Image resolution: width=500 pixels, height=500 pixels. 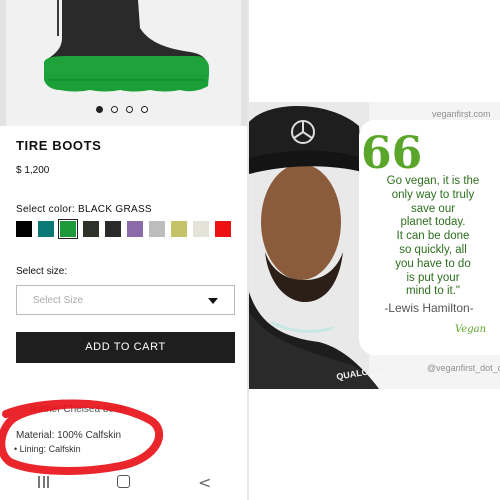 I want to click on red-circle-annotation, so click(x=82, y=437).